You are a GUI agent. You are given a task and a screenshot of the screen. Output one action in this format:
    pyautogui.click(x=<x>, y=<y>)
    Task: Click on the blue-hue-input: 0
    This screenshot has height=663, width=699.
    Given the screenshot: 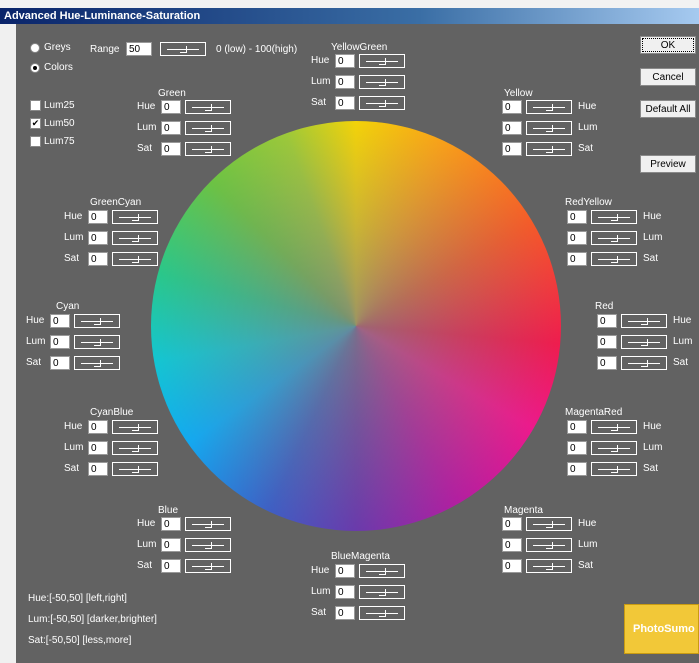 What is the action you would take?
    pyautogui.click(x=171, y=524)
    